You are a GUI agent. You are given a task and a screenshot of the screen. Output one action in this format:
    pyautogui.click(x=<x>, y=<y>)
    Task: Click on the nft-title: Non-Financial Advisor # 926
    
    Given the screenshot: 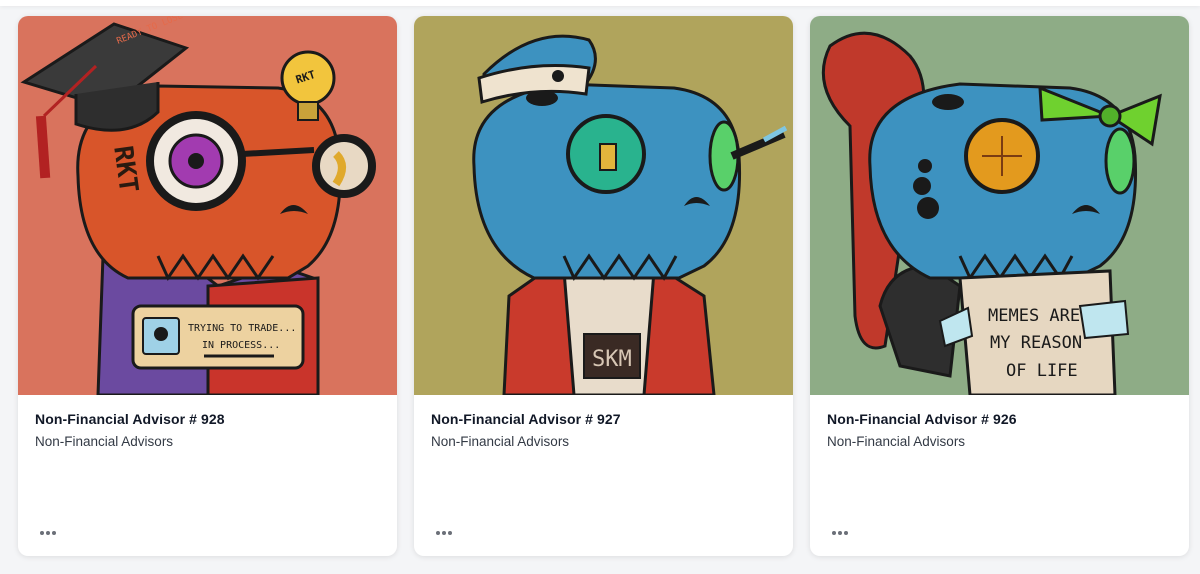 What is the action you would take?
    pyautogui.click(x=999, y=419)
    